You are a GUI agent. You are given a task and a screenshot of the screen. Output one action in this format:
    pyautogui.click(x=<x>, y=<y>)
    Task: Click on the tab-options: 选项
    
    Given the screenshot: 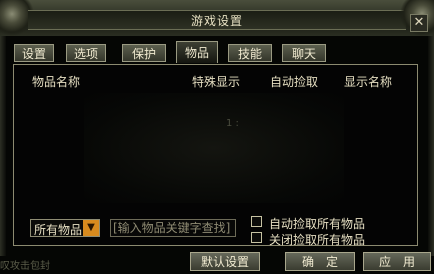 What is the action you would take?
    pyautogui.click(x=86, y=53)
    